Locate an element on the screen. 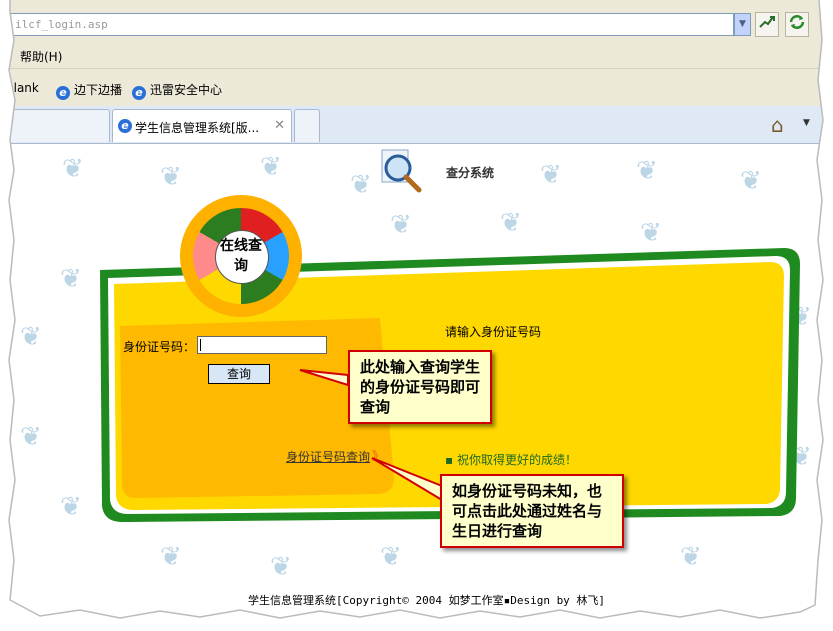 This screenshot has height=631, width=833. new-tab-button is located at coordinates (307, 125).